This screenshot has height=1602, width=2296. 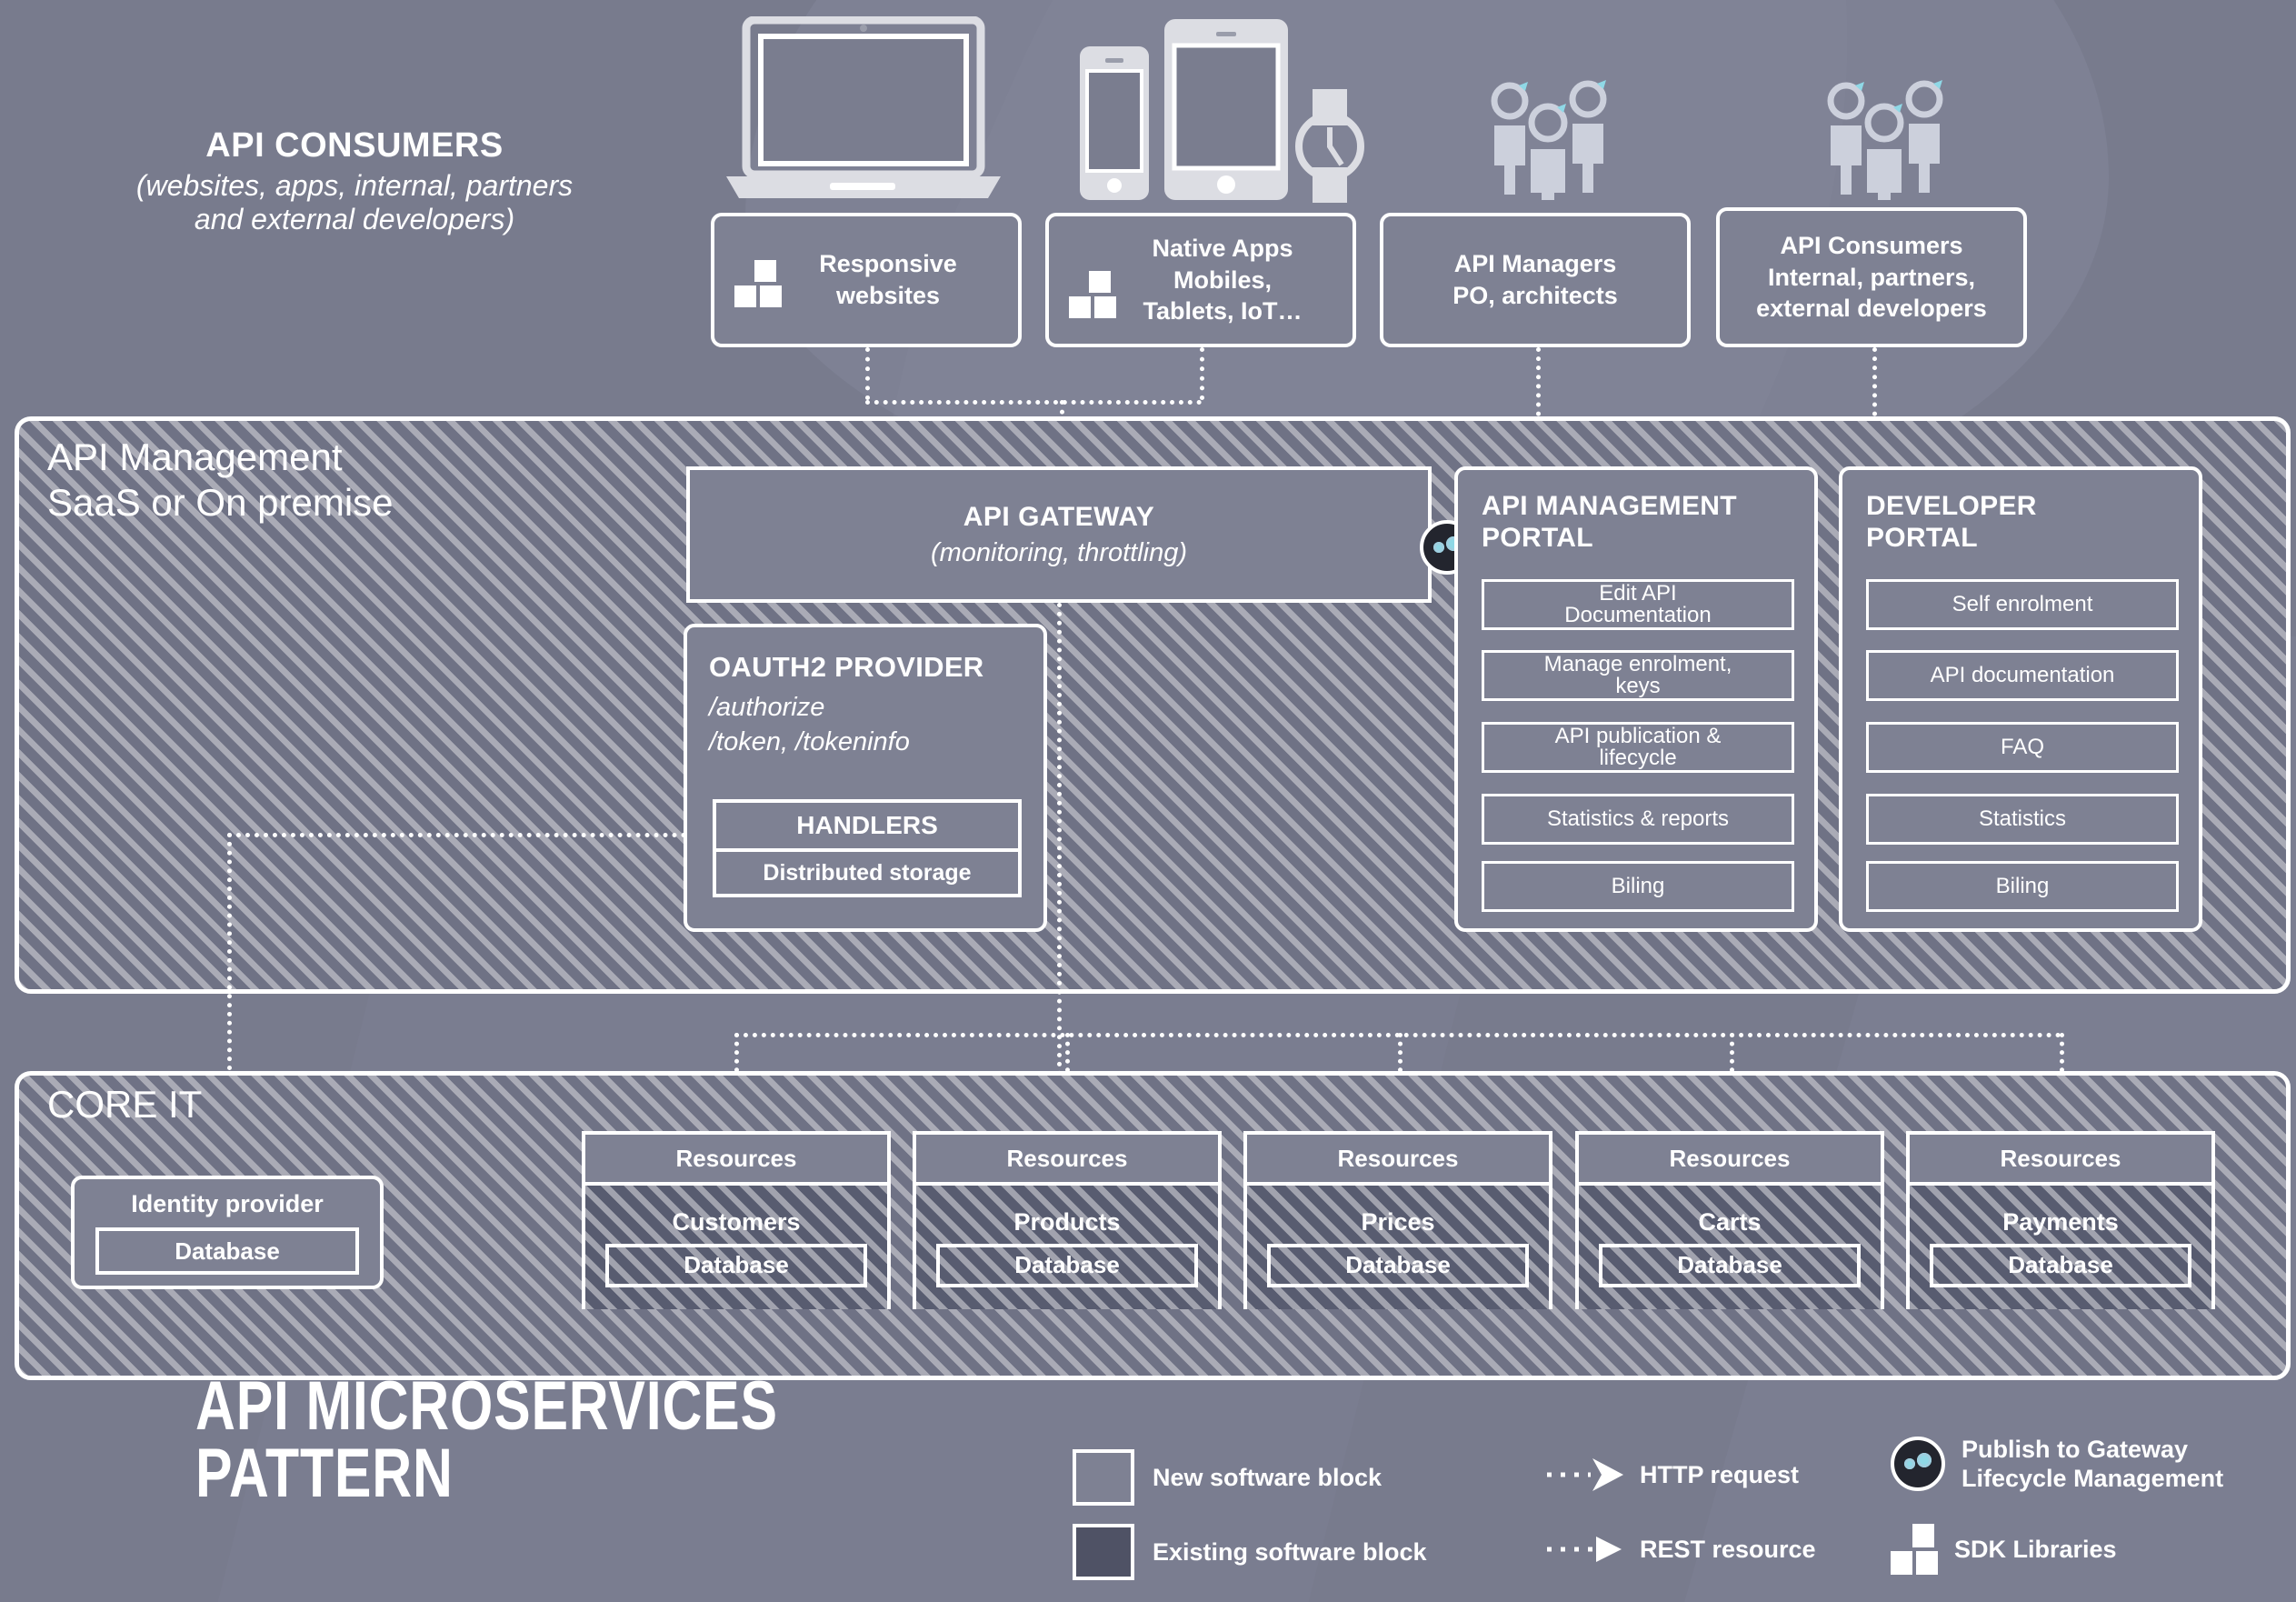 I want to click on resource-name-label: Products, so click(x=1067, y=1221).